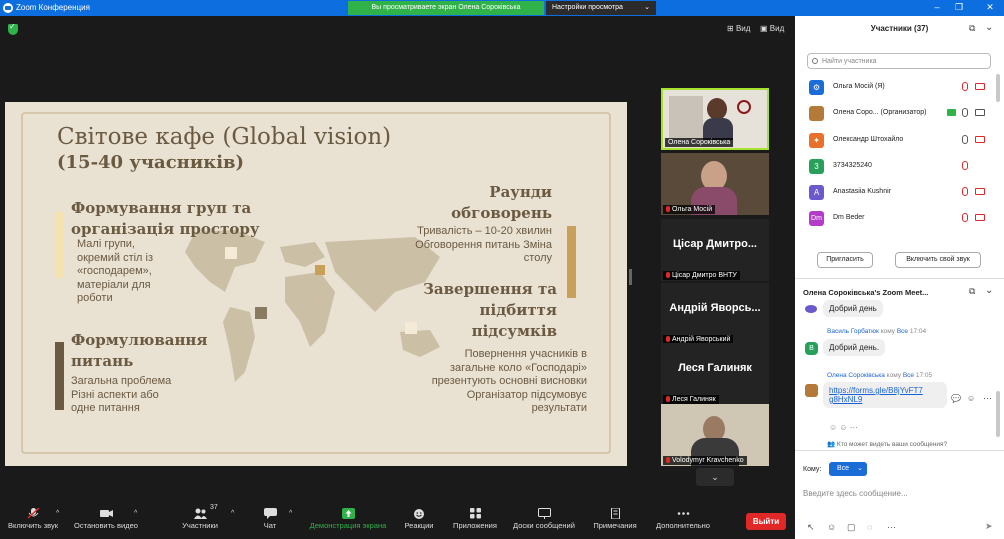 Image resolution: width=1004 pixels, height=539 pixels. I want to click on video-thumbnail: Олена Сороківська, so click(715, 119).